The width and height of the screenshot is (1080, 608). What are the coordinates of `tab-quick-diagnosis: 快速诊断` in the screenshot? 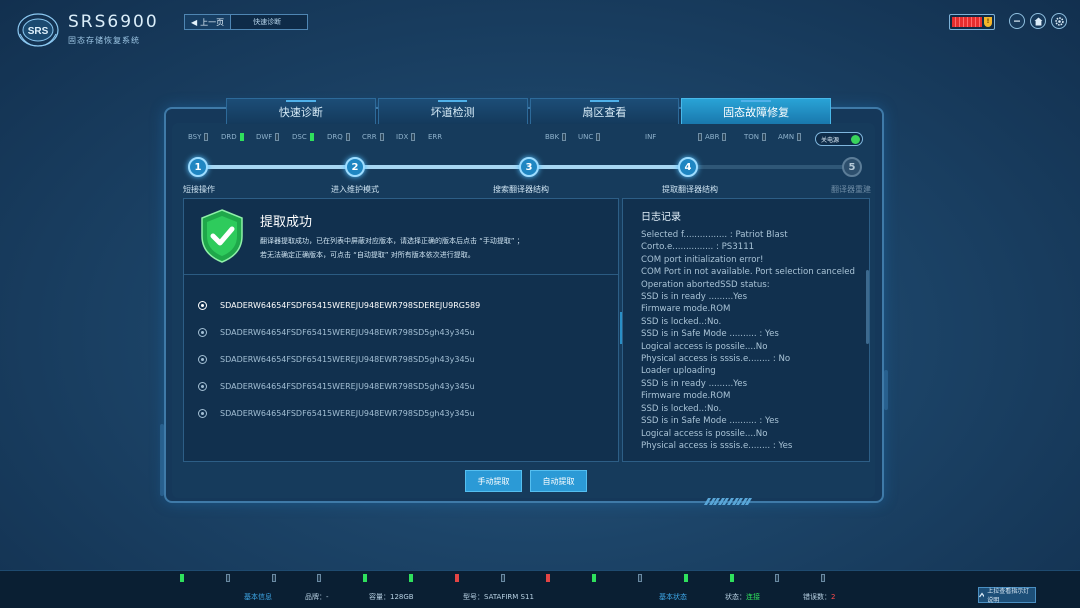 It's located at (301, 111).